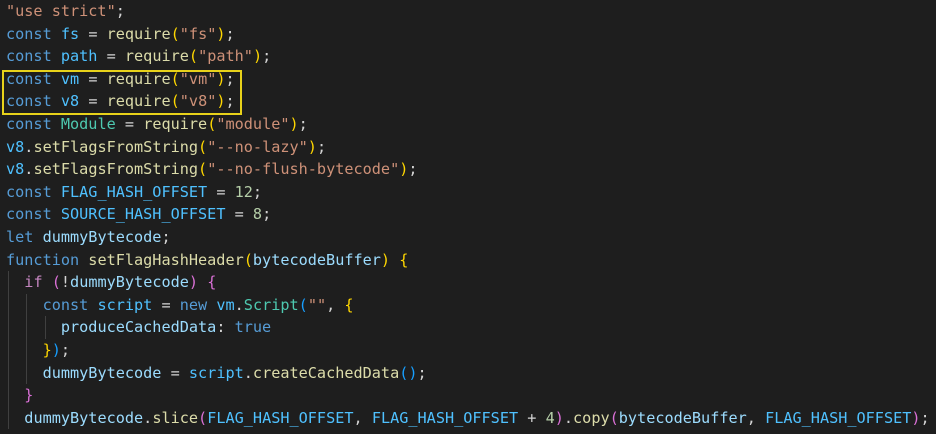  What do you see at coordinates (134, 192) in the screenshot?
I see `code-line: const FLAG_HASH_OFFSET = 12;` at bounding box center [134, 192].